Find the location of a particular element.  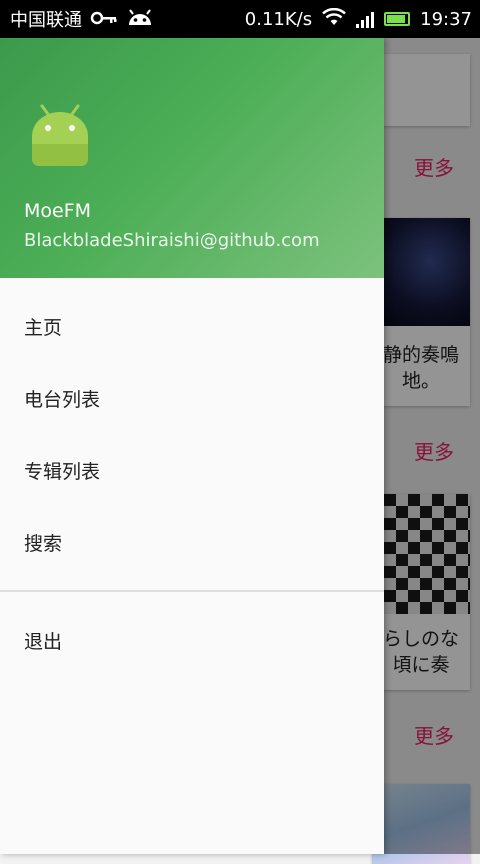

app-name: MoeFM is located at coordinates (58, 211).